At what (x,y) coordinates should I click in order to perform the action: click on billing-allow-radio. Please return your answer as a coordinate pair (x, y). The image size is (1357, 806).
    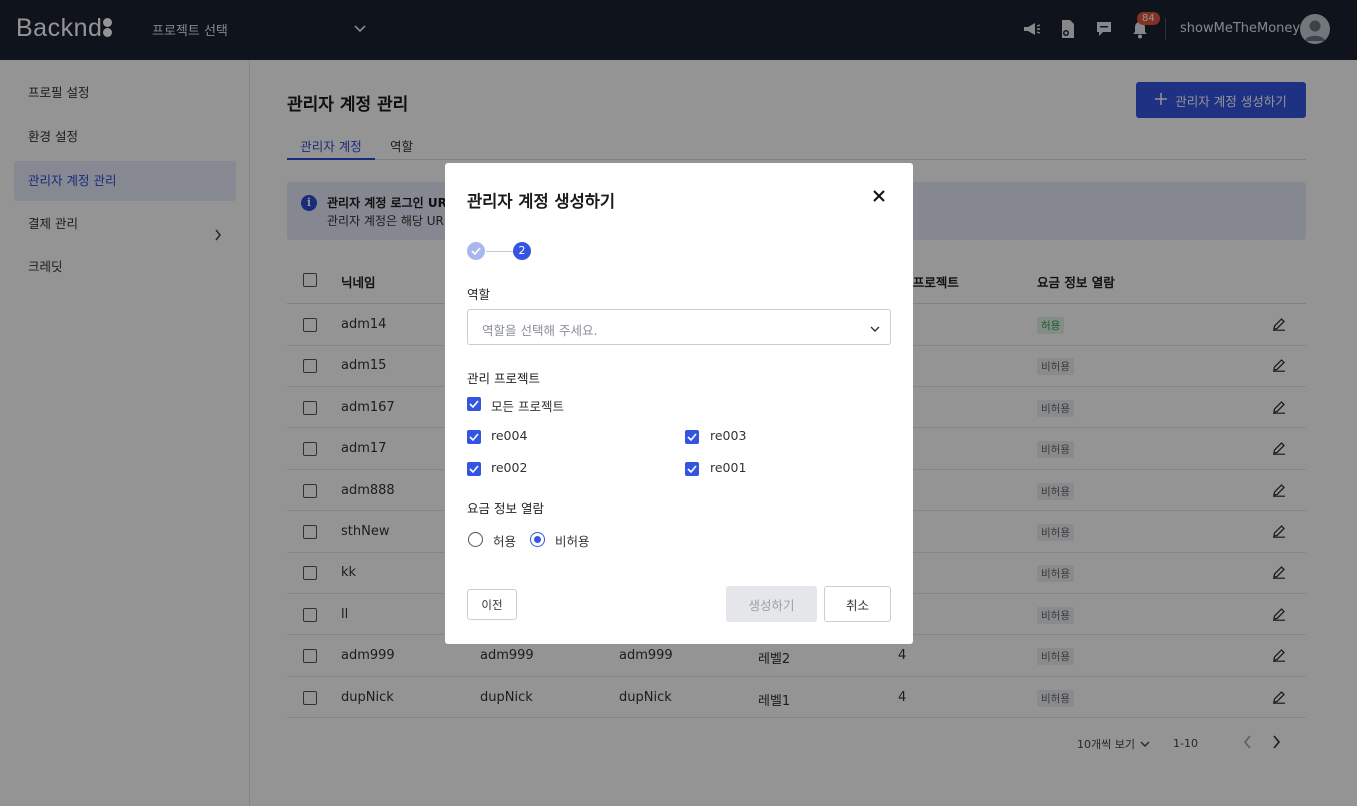
    Looking at the image, I should click on (475, 539).